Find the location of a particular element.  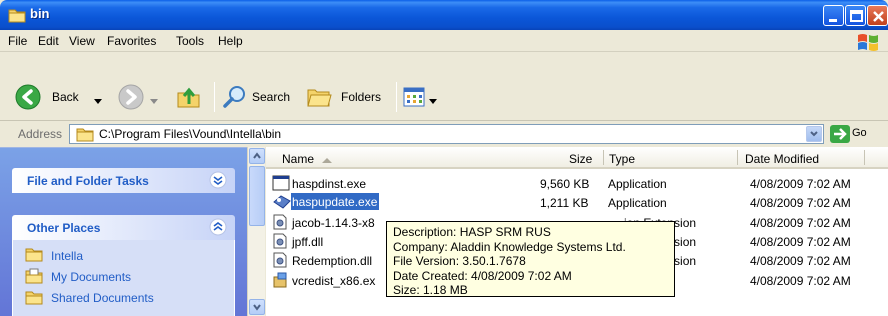

menu-view: View is located at coordinates (82, 41).